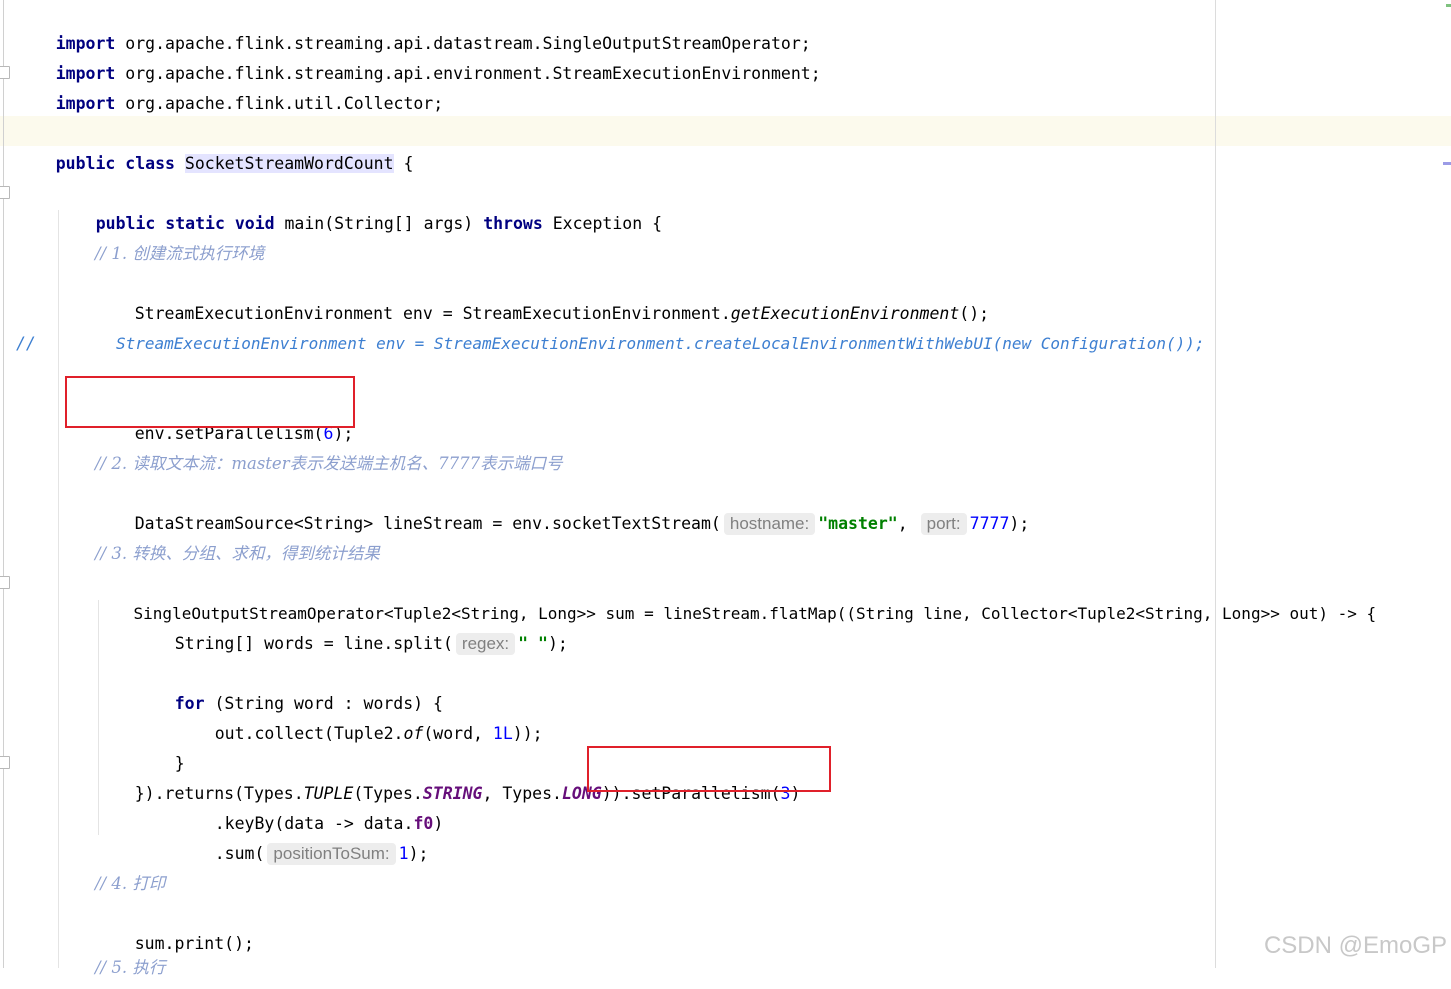 The image size is (1451, 989). What do you see at coordinates (769, 524) in the screenshot?
I see `param-hint: hostname:` at bounding box center [769, 524].